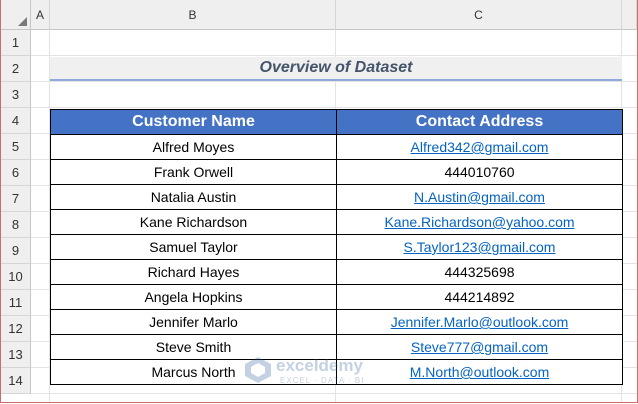  I want to click on watermark-tagline: EXCEL · DATA · BI, so click(322, 380).